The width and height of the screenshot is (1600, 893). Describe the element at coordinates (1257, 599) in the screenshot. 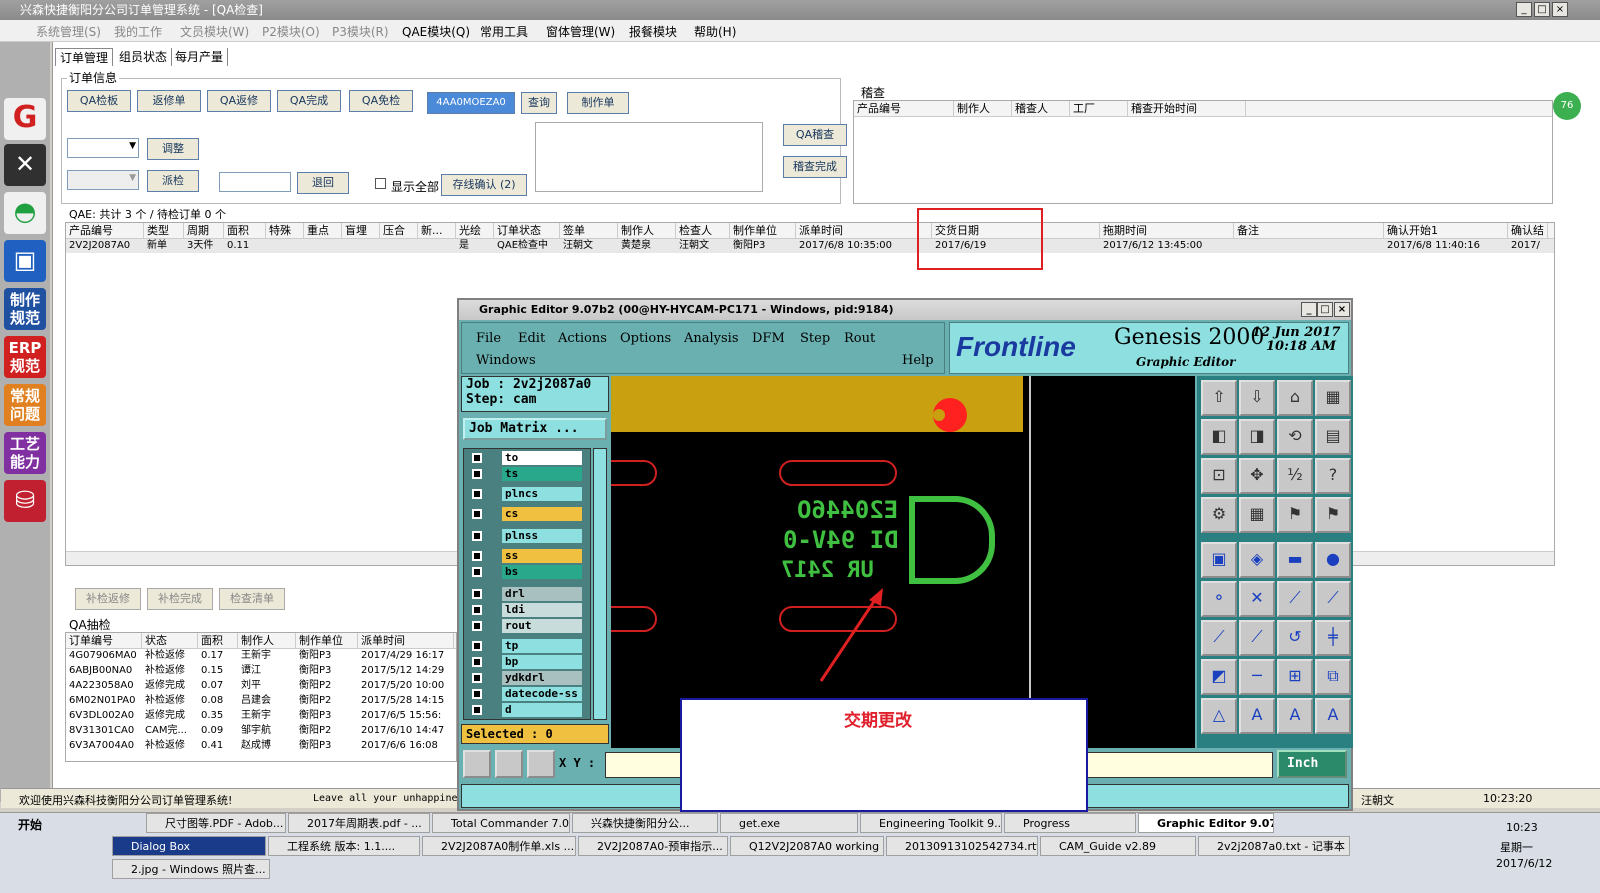

I see `tool-icon: ✕` at that location.